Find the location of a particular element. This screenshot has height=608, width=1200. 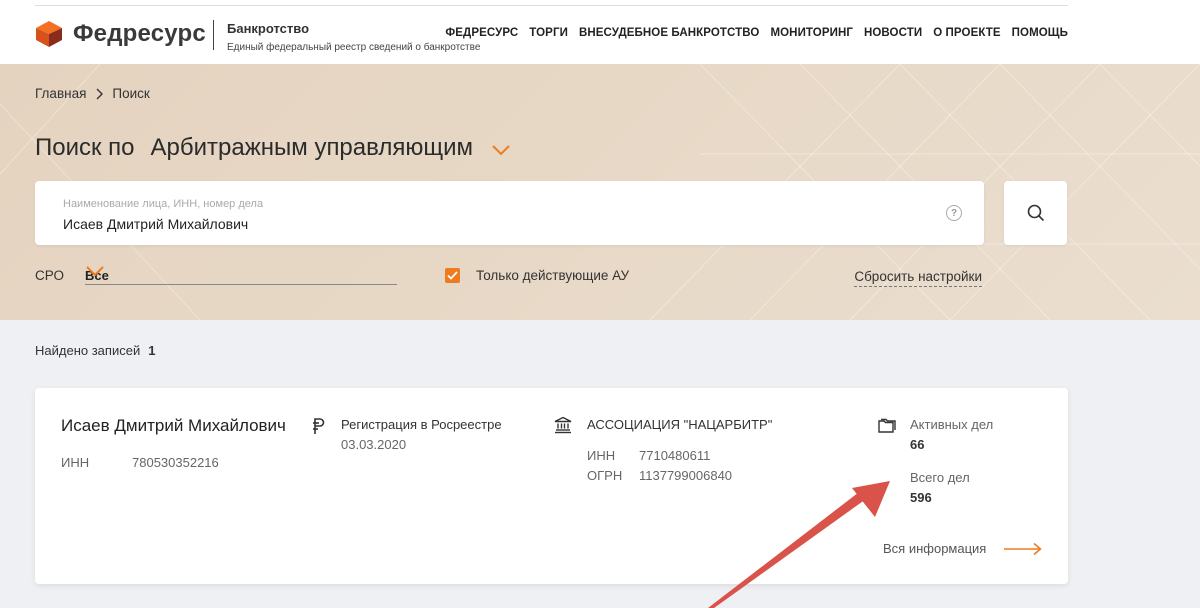

search-input-value: Исаев Дмитрий Михайлович is located at coordinates (155, 224).